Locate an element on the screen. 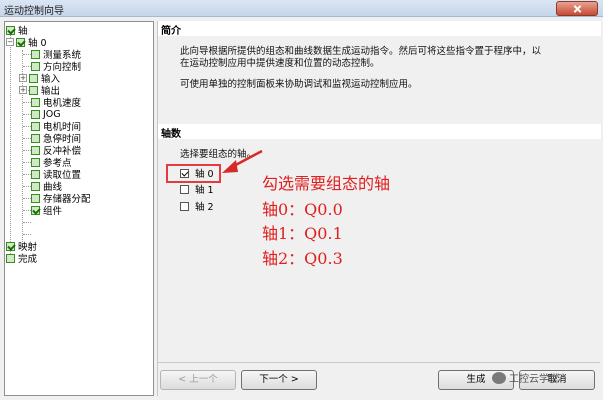 The image size is (603, 400). axis2-checkbox-row: 轴 2 is located at coordinates (197, 206).